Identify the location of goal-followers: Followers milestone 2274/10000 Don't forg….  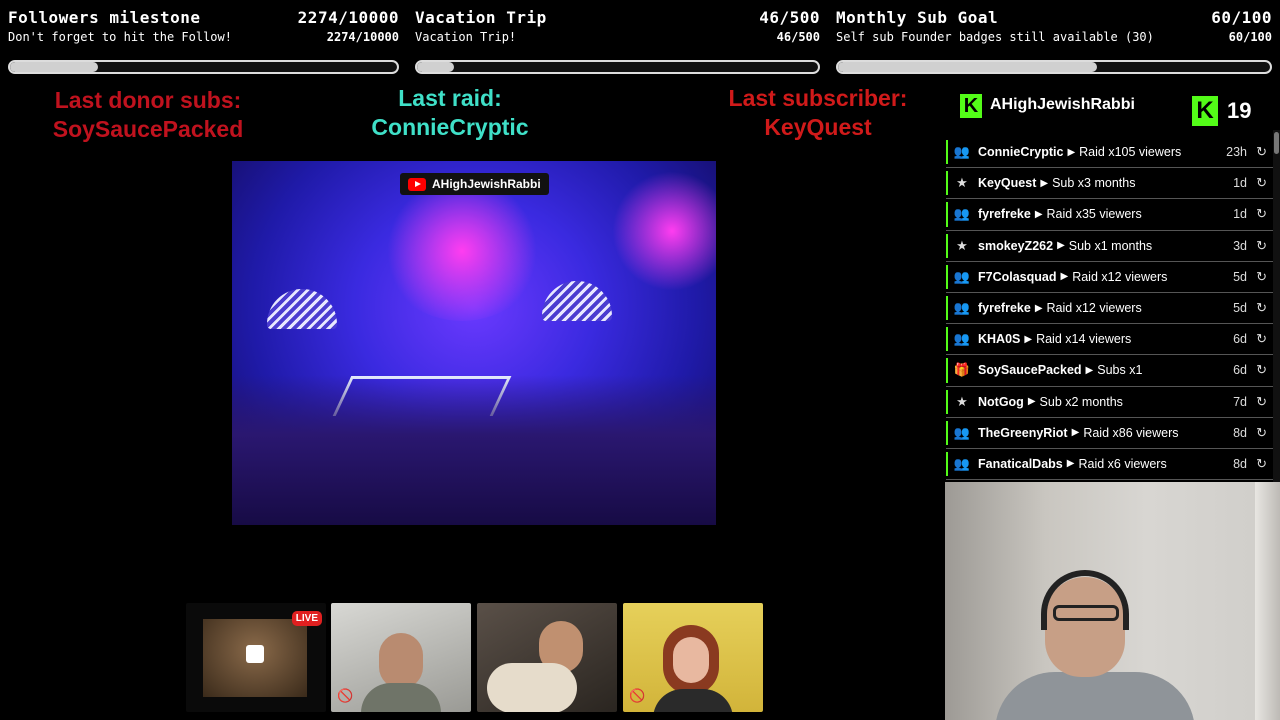
(203, 40).